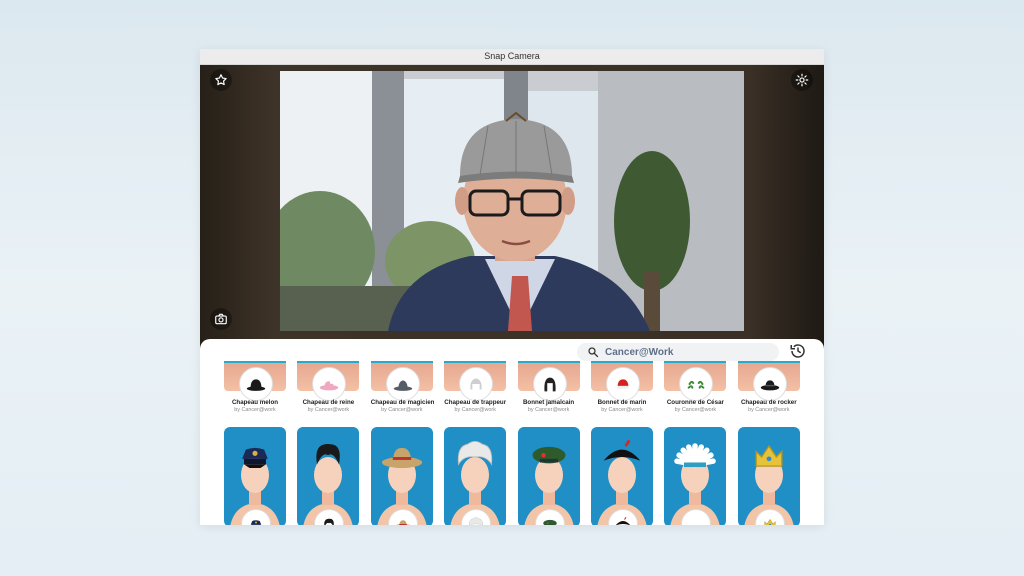 Image resolution: width=1024 pixels, height=576 pixels. I want to click on wig-hat-icon, so click(549, 384).